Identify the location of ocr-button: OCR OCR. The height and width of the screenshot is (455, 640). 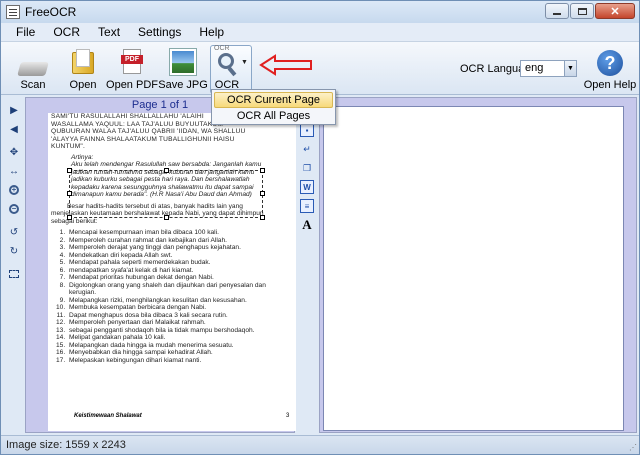
(227, 69).